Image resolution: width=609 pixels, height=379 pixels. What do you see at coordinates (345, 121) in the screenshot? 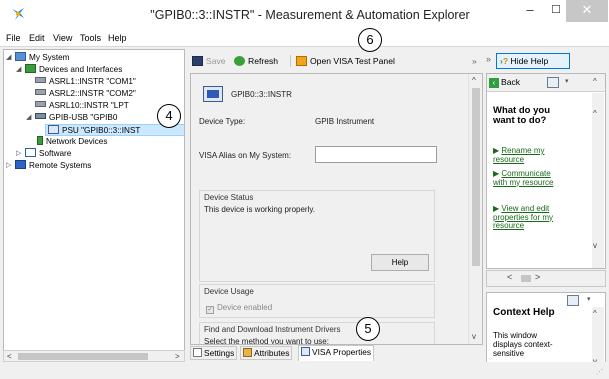
I see `device-type-value: GPIB Instrument` at bounding box center [345, 121].